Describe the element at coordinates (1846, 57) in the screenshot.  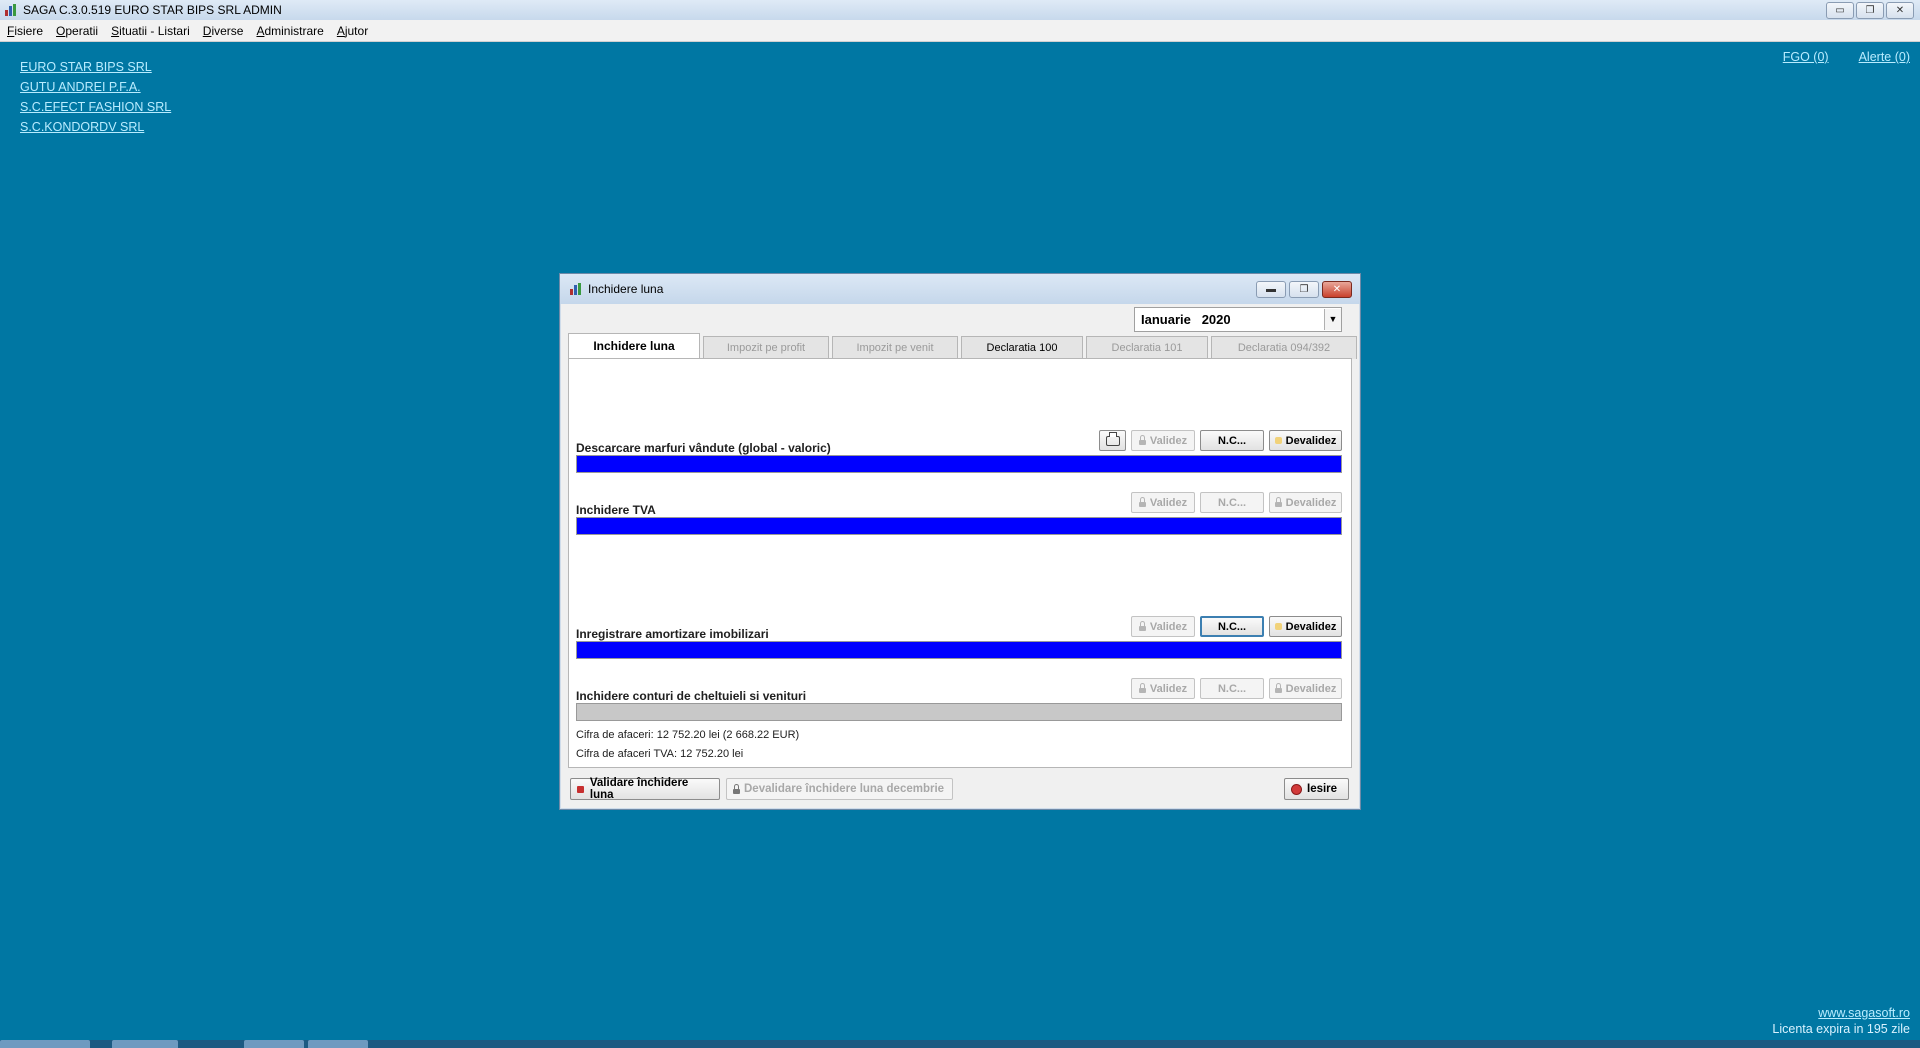
I see `top-right-links: FGO (0) Alerte (0)` at that location.